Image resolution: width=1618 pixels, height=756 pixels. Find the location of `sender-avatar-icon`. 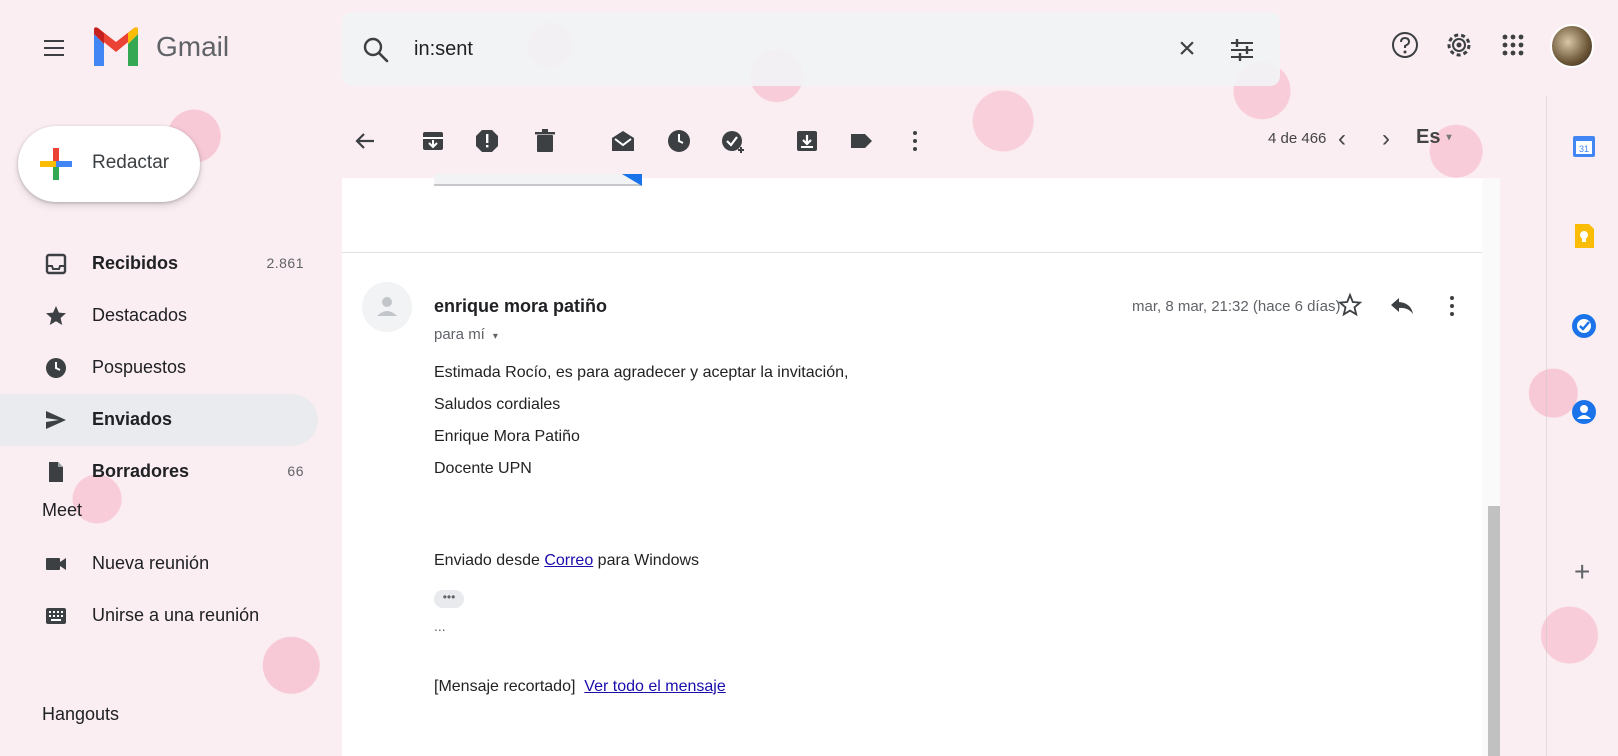

sender-avatar-icon is located at coordinates (387, 307).